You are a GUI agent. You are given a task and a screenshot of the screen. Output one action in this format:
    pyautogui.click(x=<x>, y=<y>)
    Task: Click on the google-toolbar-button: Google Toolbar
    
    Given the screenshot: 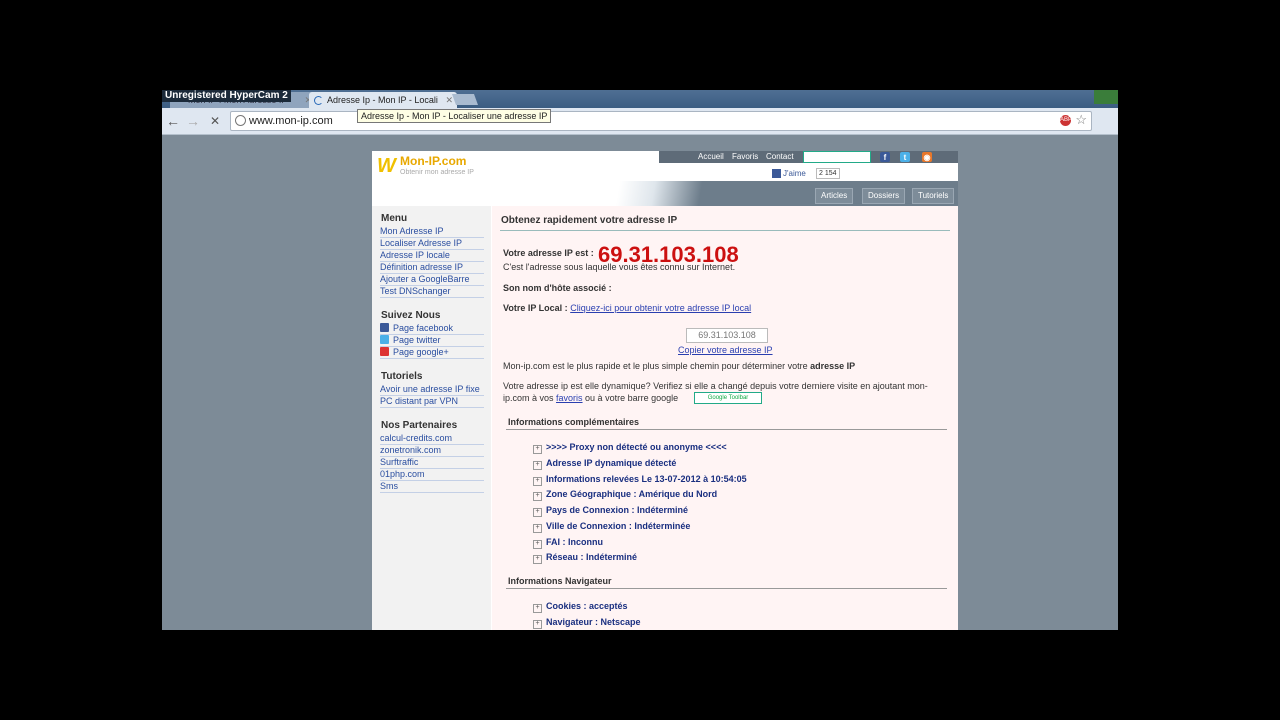 What is the action you would take?
    pyautogui.click(x=728, y=398)
    